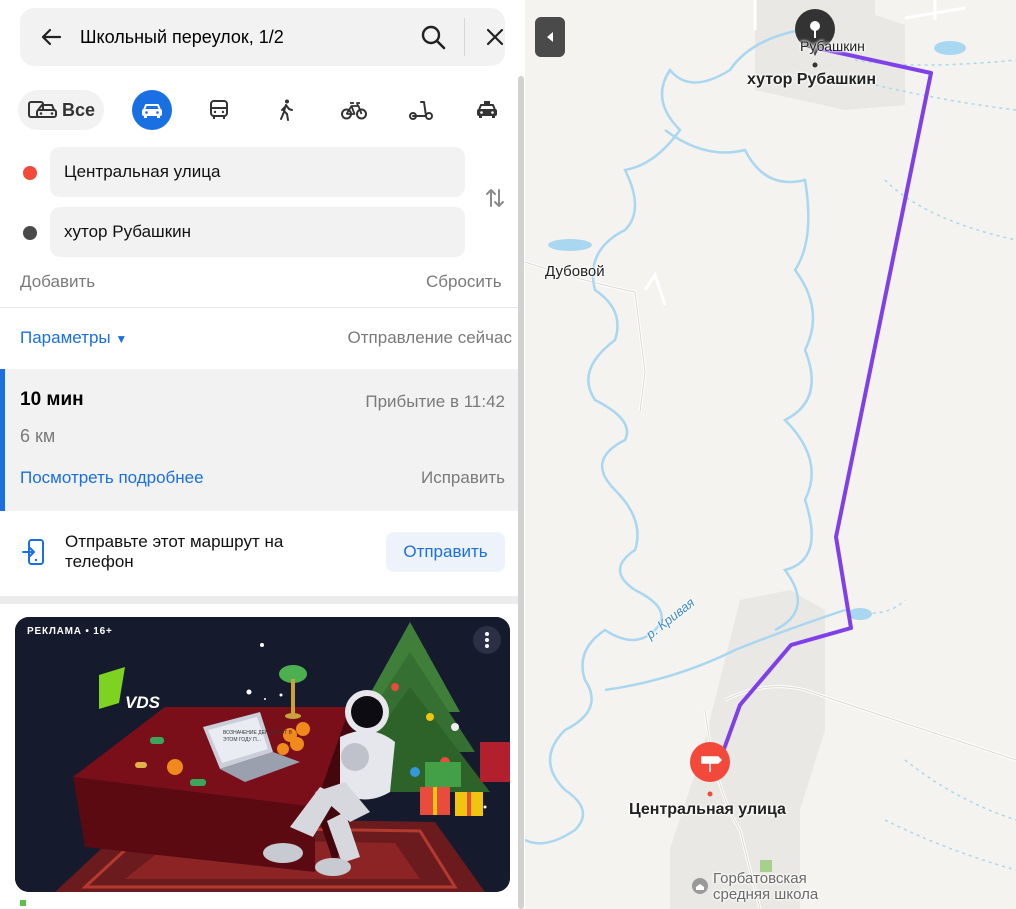 The width and height of the screenshot is (1016, 909). I want to click on walk-icon, so click(286, 110).